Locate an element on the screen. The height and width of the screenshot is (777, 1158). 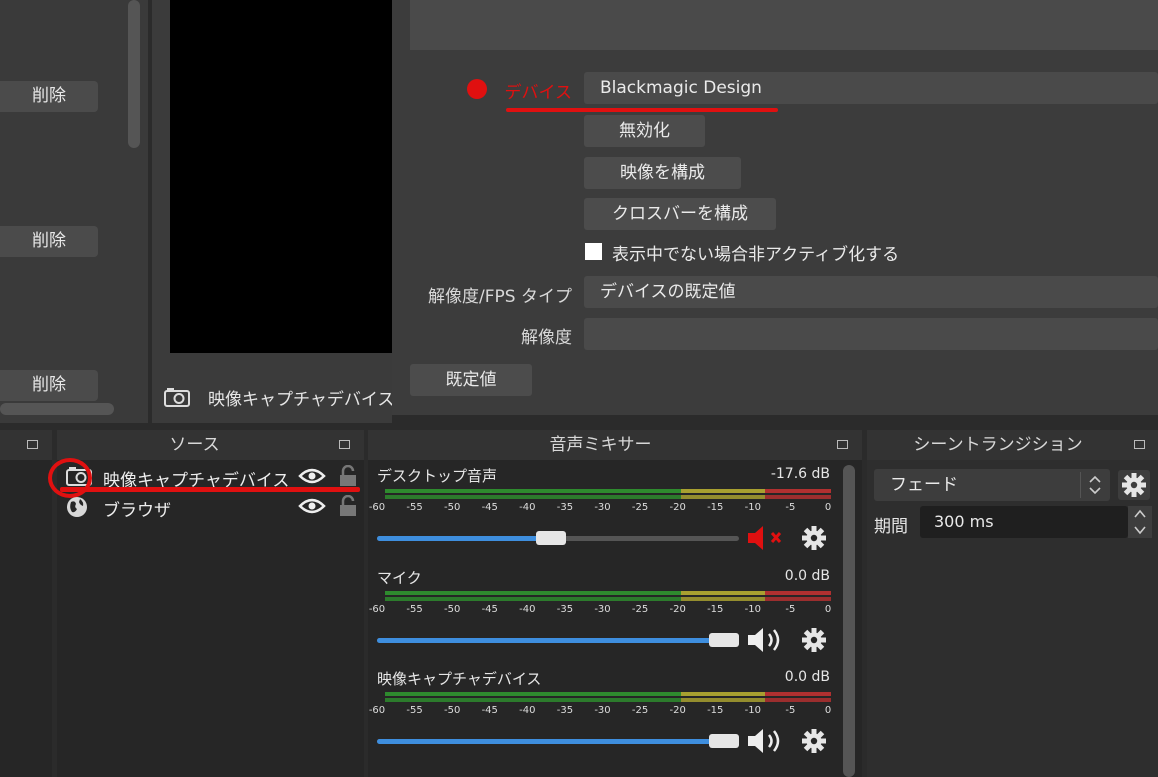
channel-name: 映像キャプチャデバイス is located at coordinates (459, 679).